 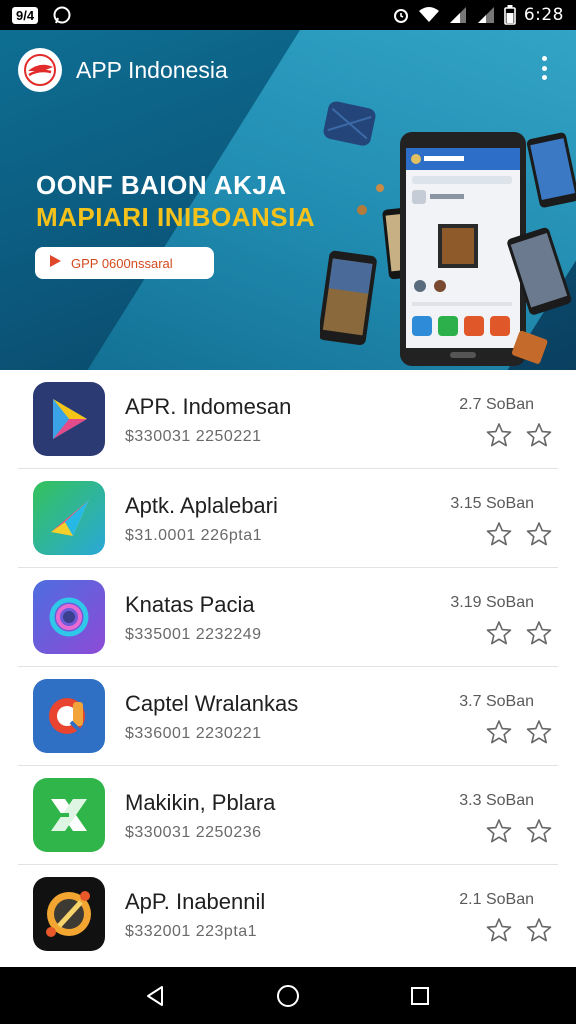 I want to click on more-vert-icon, so click(x=544, y=68).